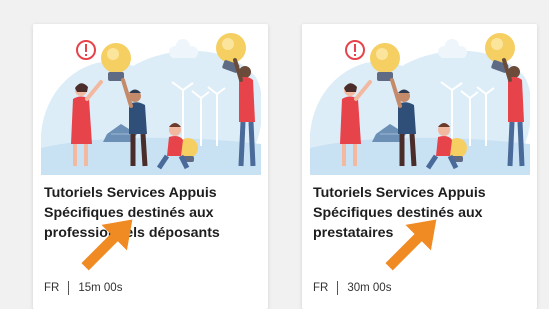 This screenshot has height=309, width=549. I want to click on card-meta: FR 15m 00s, so click(83, 288).